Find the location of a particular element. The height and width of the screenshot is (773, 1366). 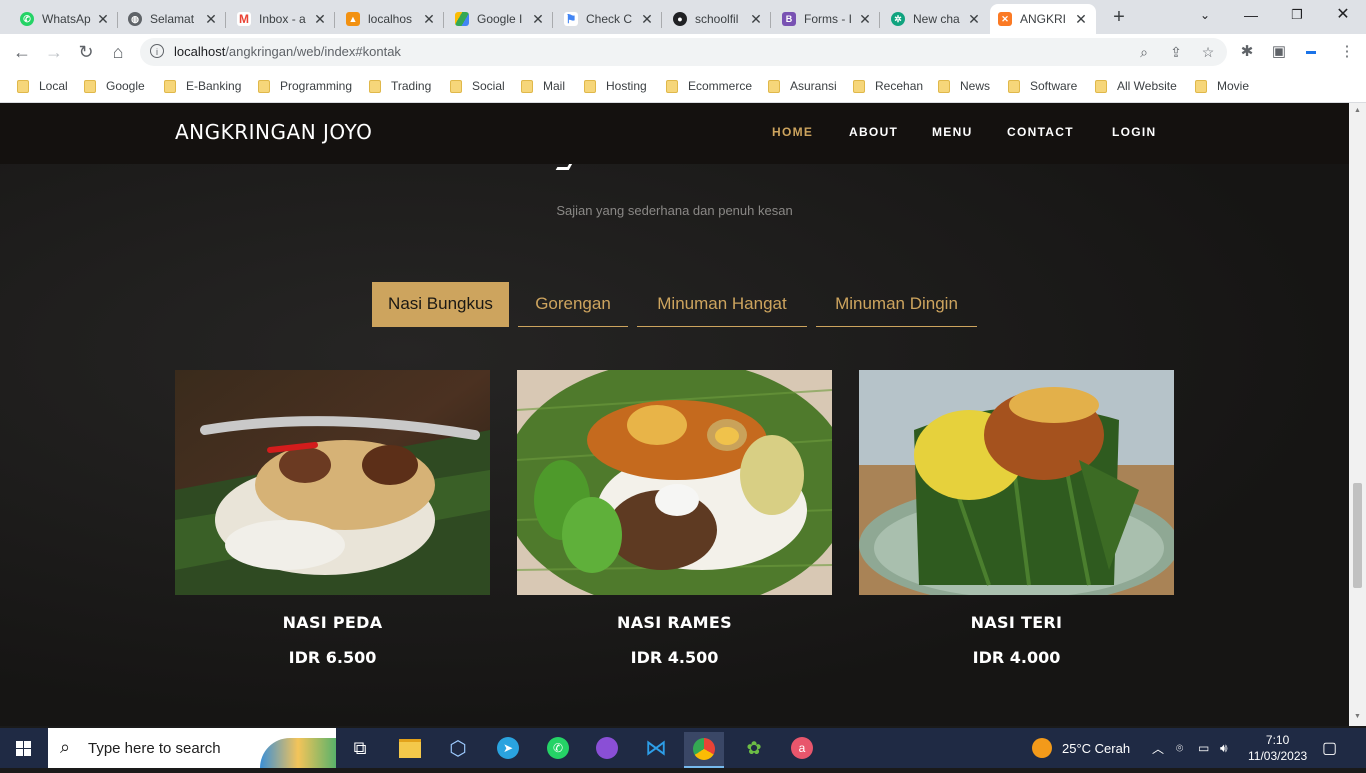

bookmark-folder: Ecommerce is located at coordinates (709, 86).